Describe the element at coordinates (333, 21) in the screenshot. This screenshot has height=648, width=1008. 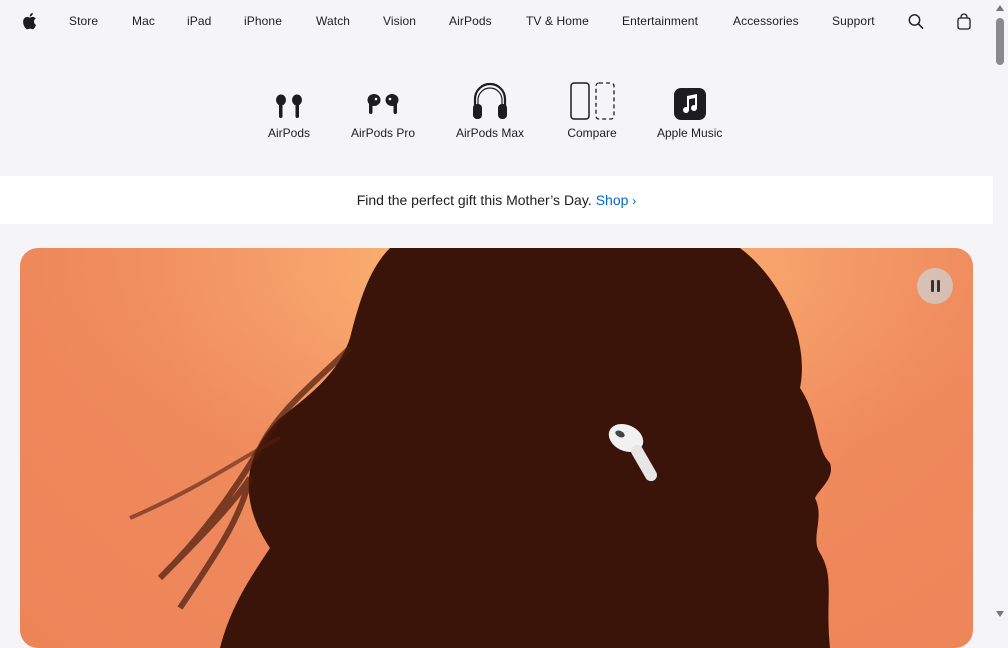
I see `nav-watch: Watch` at that location.